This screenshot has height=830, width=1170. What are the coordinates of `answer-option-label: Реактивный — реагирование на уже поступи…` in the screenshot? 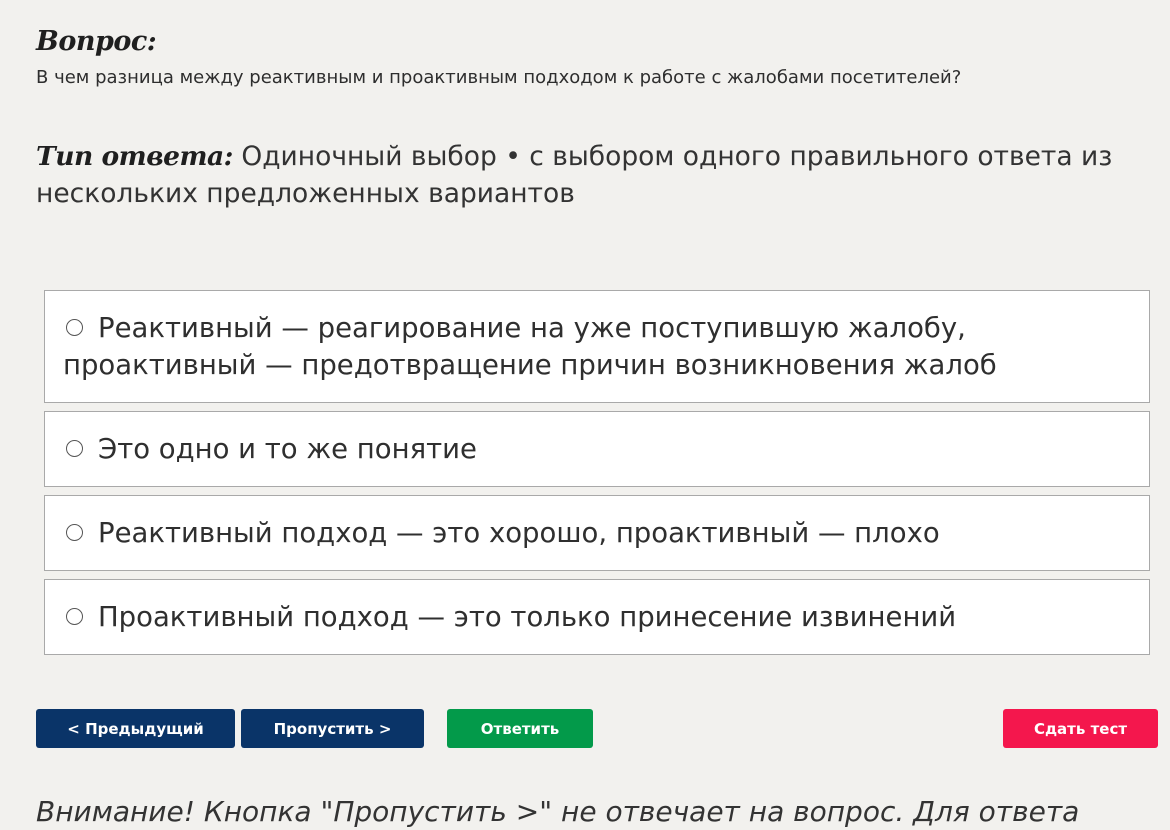 It's located at (530, 346).